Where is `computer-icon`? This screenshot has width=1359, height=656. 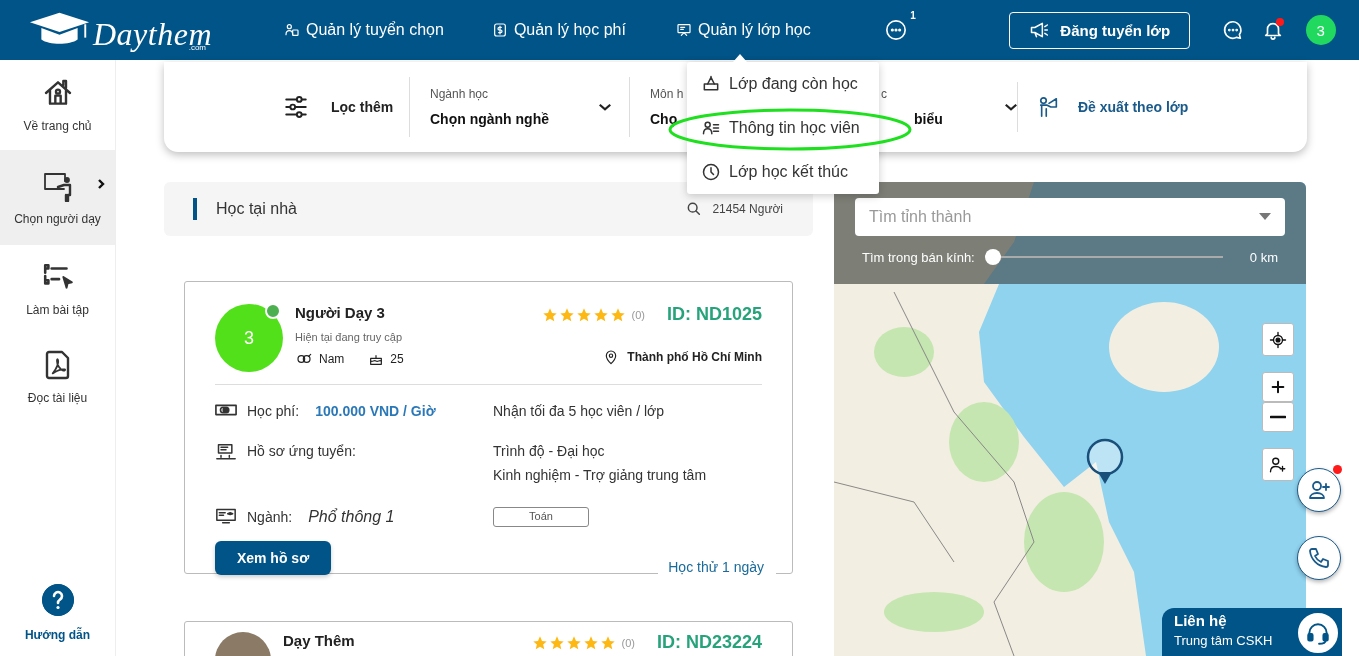
computer-icon is located at coordinates (226, 517).